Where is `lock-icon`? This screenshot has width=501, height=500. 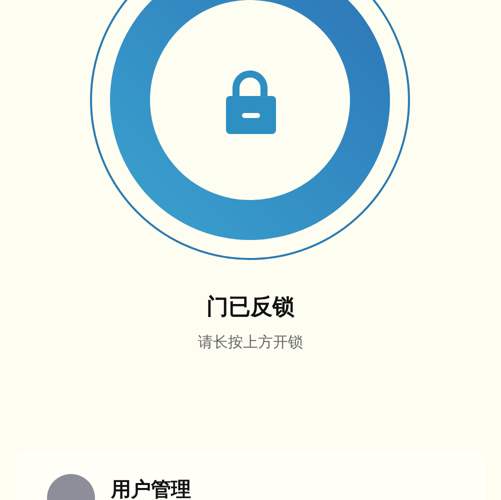 lock-icon is located at coordinates (251, 102).